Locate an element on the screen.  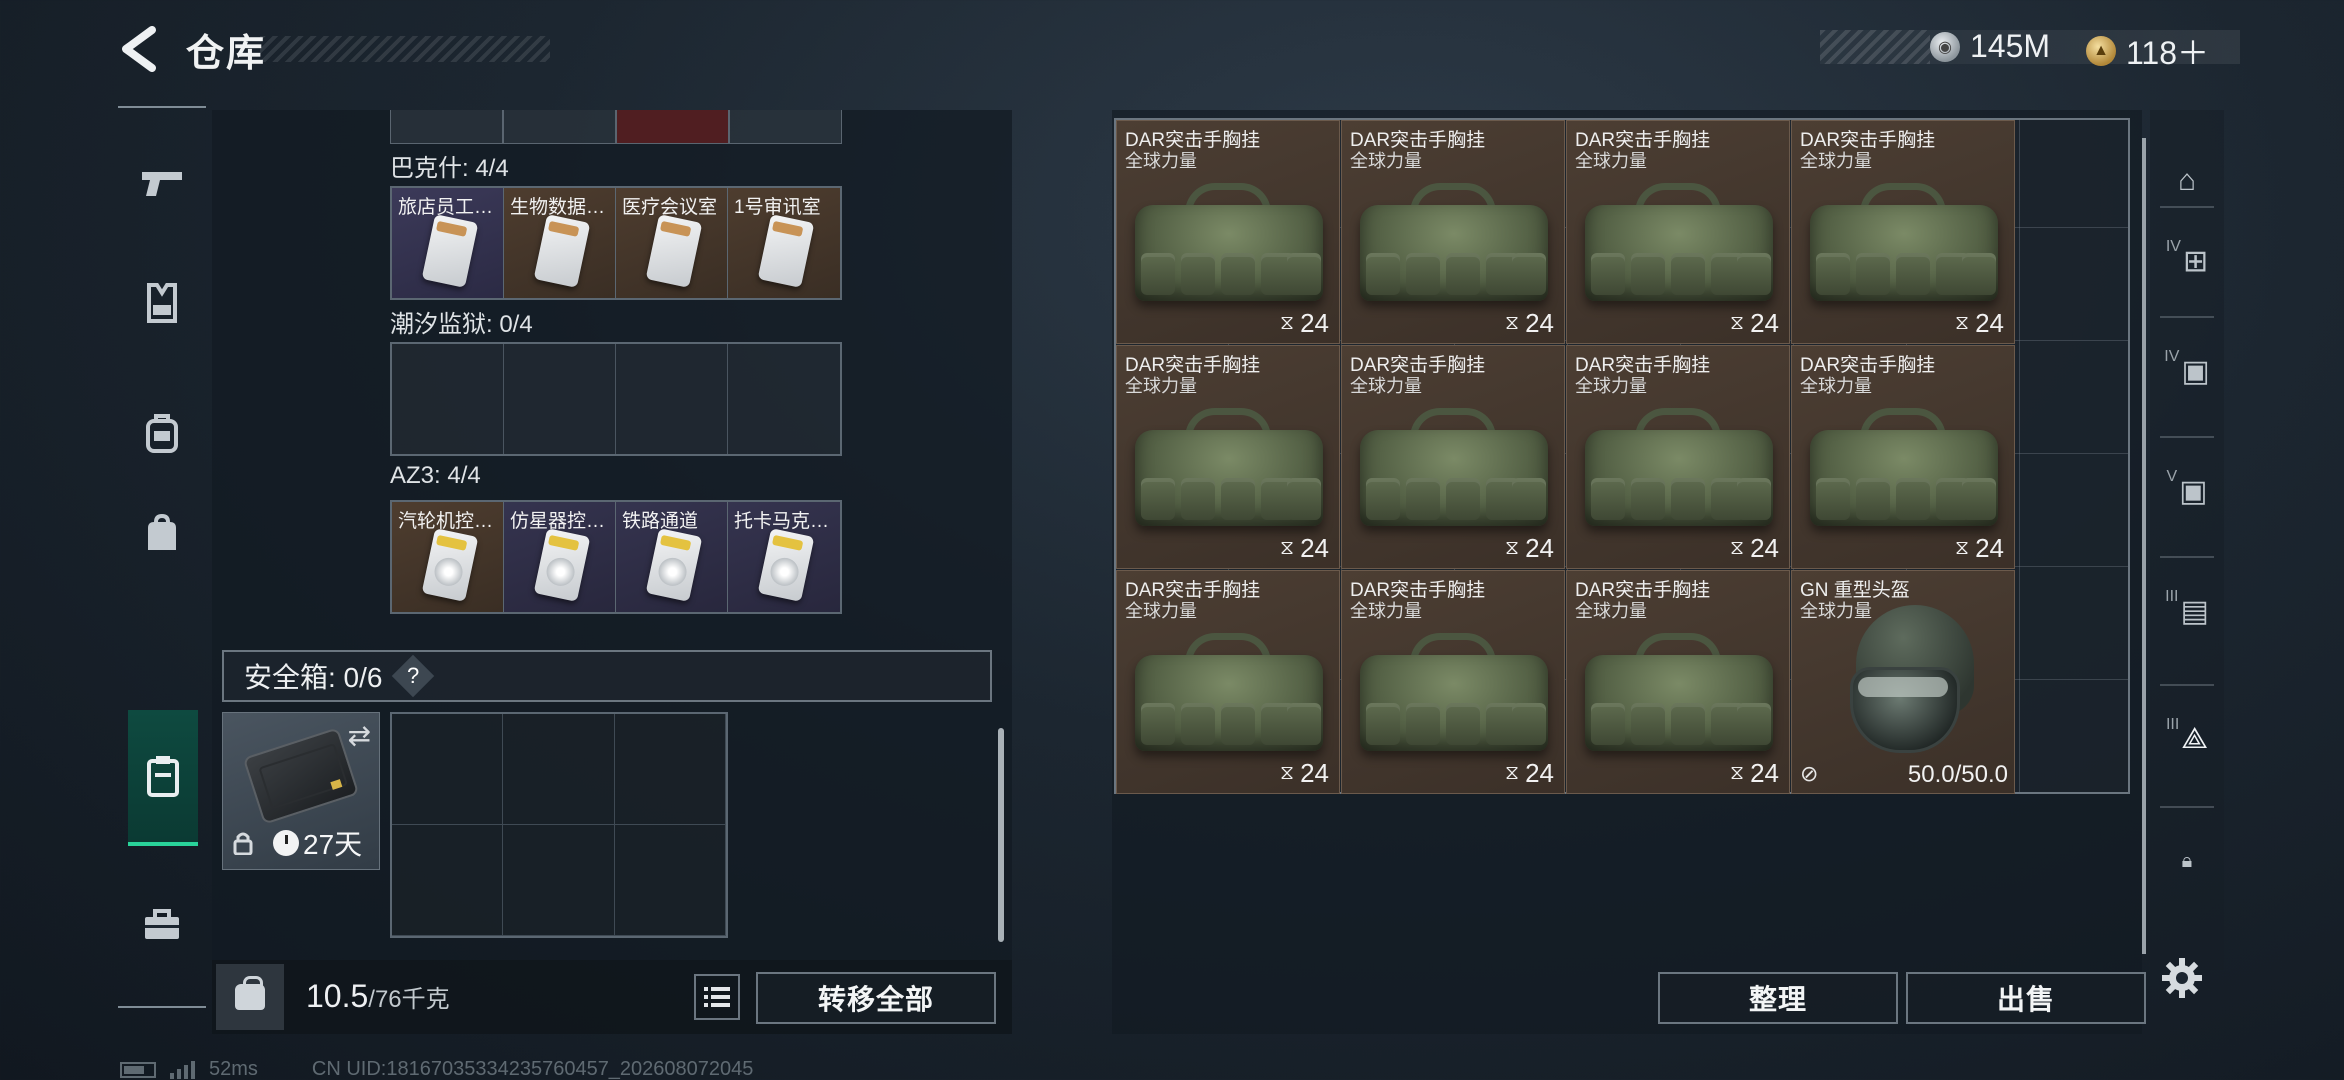
nav-backpack is located at coordinates (162, 433).